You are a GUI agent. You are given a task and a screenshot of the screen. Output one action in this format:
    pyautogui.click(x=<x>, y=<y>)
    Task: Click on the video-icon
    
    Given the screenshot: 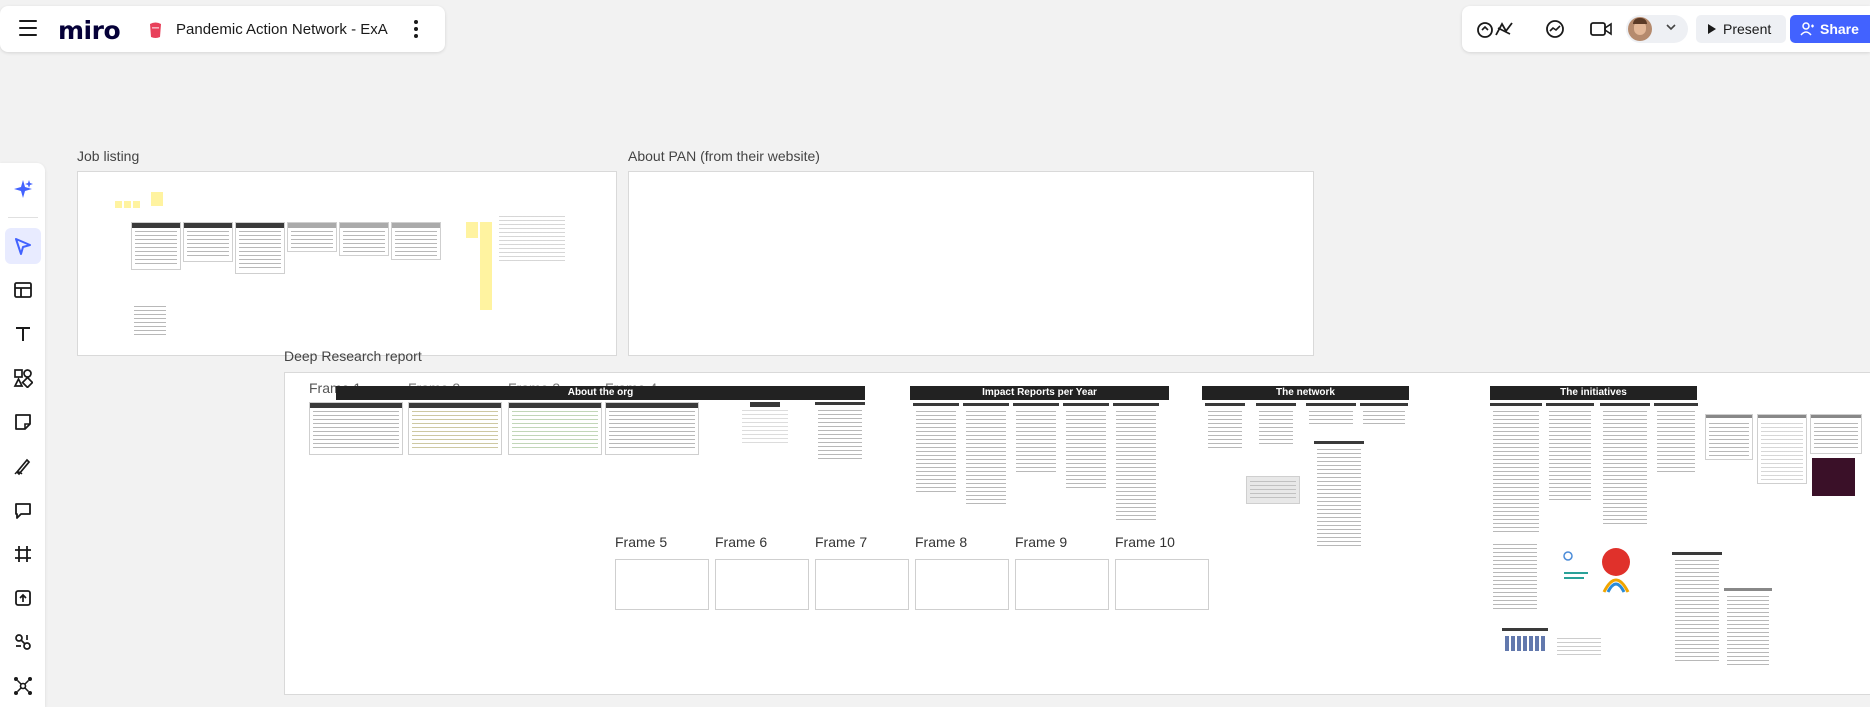 What is the action you would take?
    pyautogui.click(x=1601, y=29)
    